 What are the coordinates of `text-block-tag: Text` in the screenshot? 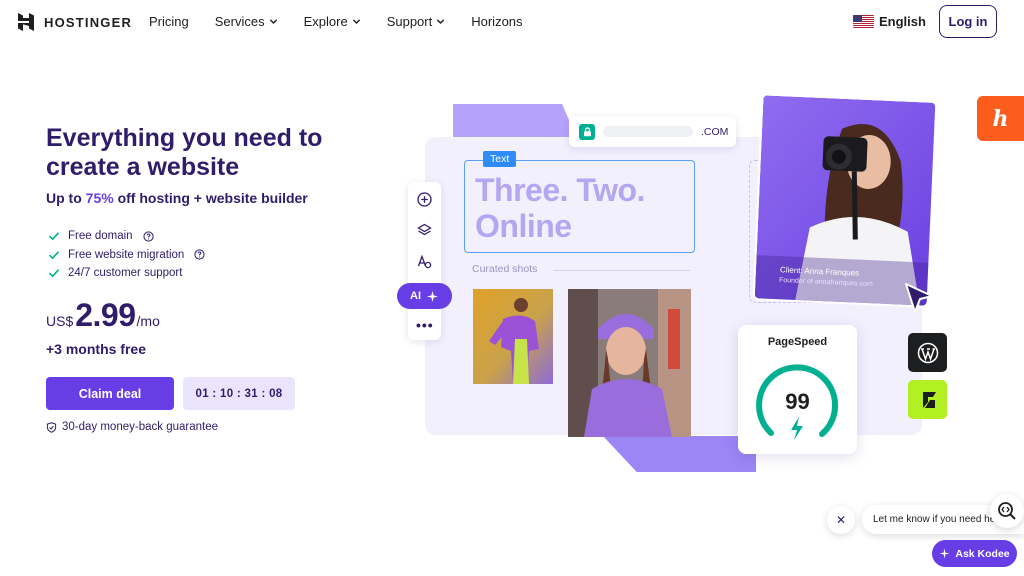 It's located at (500, 159).